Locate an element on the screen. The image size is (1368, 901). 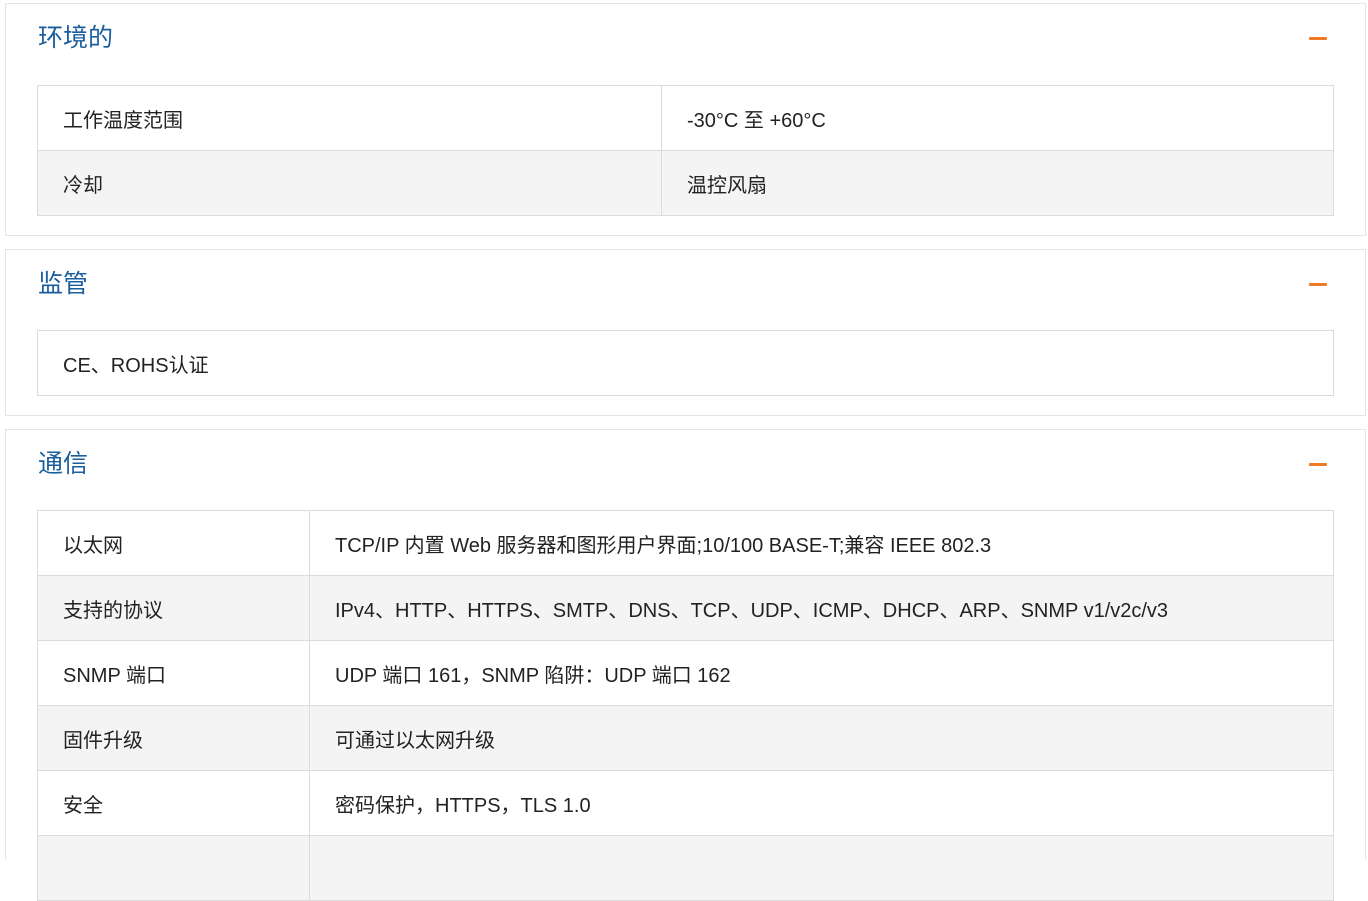
collapse-environment-button is located at coordinates (1318, 38).